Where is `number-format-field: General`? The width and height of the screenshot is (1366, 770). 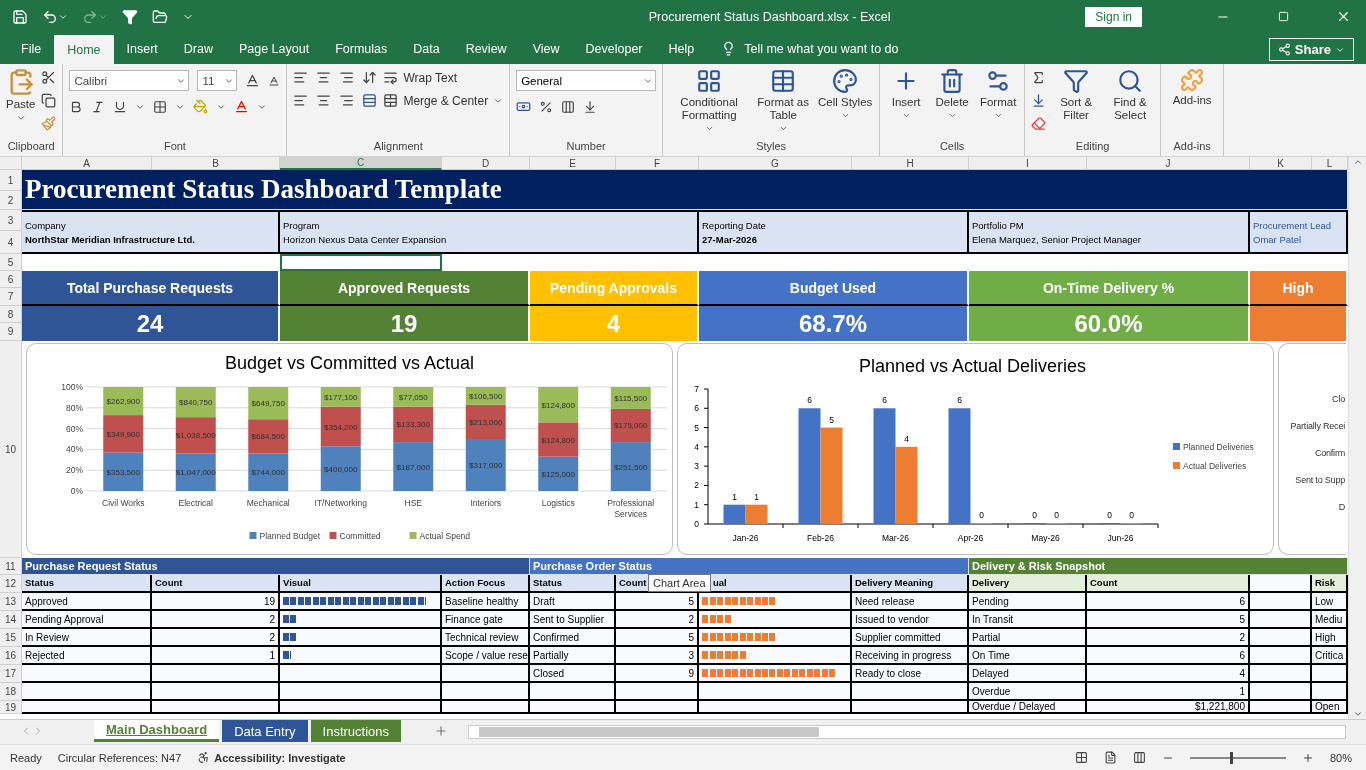
number-format-field: General is located at coordinates (586, 80).